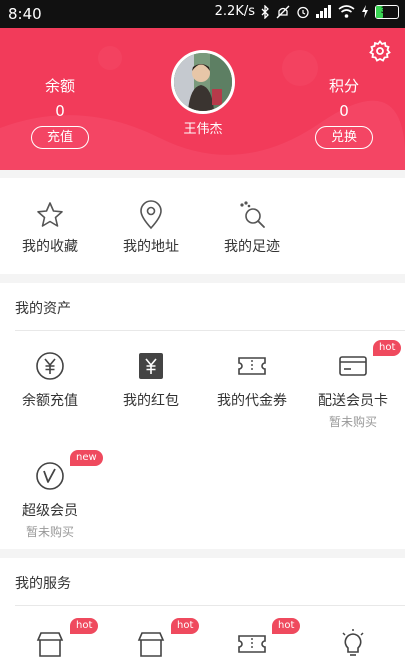 The width and height of the screenshot is (405, 660). Describe the element at coordinates (25, 14) in the screenshot. I see `status-time: 8:40` at that location.